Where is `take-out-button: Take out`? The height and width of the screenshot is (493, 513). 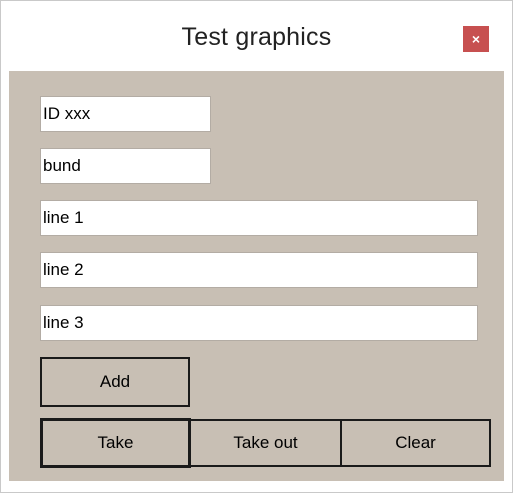
take-out-button: Take out is located at coordinates (265, 443).